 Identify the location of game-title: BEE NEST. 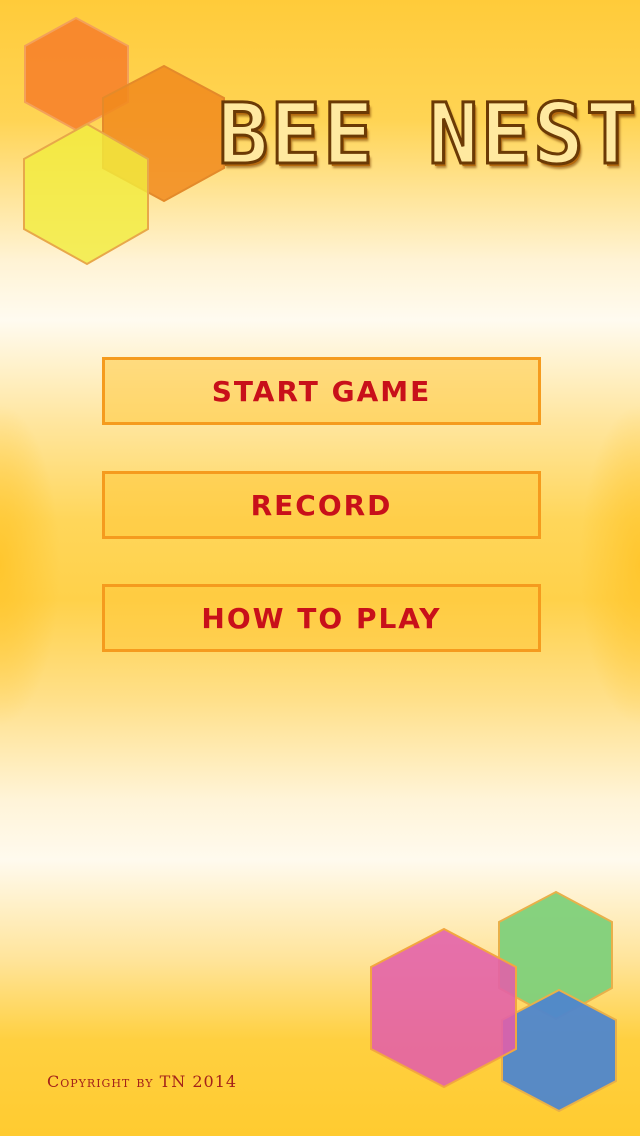
(427, 134).